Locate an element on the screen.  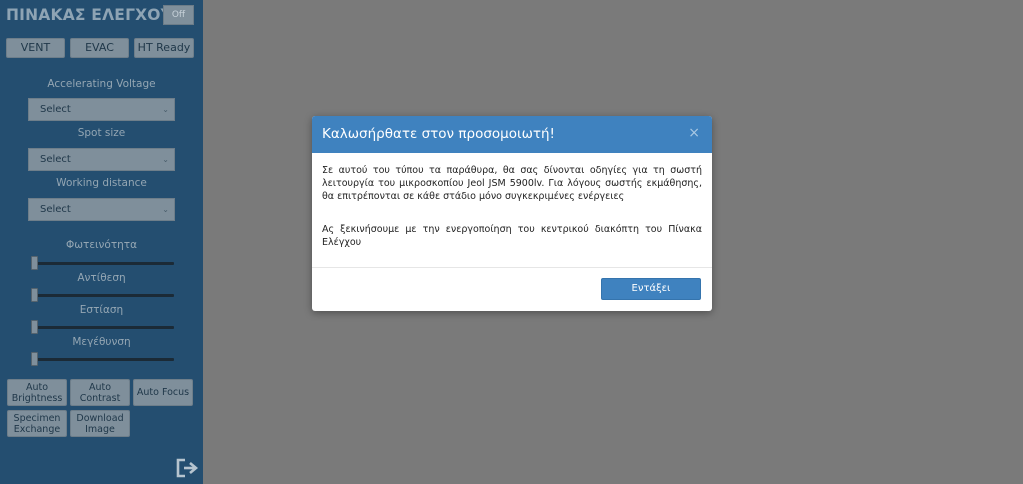
dialog-header: Καλωσήρθατε στον προσομοιωτή! × is located at coordinates (512, 134).